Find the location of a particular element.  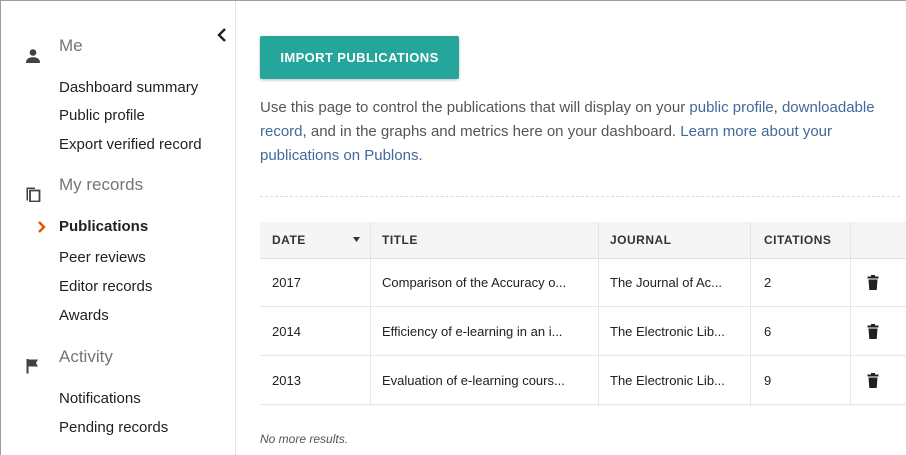

dashed-divider is located at coordinates (580, 196).